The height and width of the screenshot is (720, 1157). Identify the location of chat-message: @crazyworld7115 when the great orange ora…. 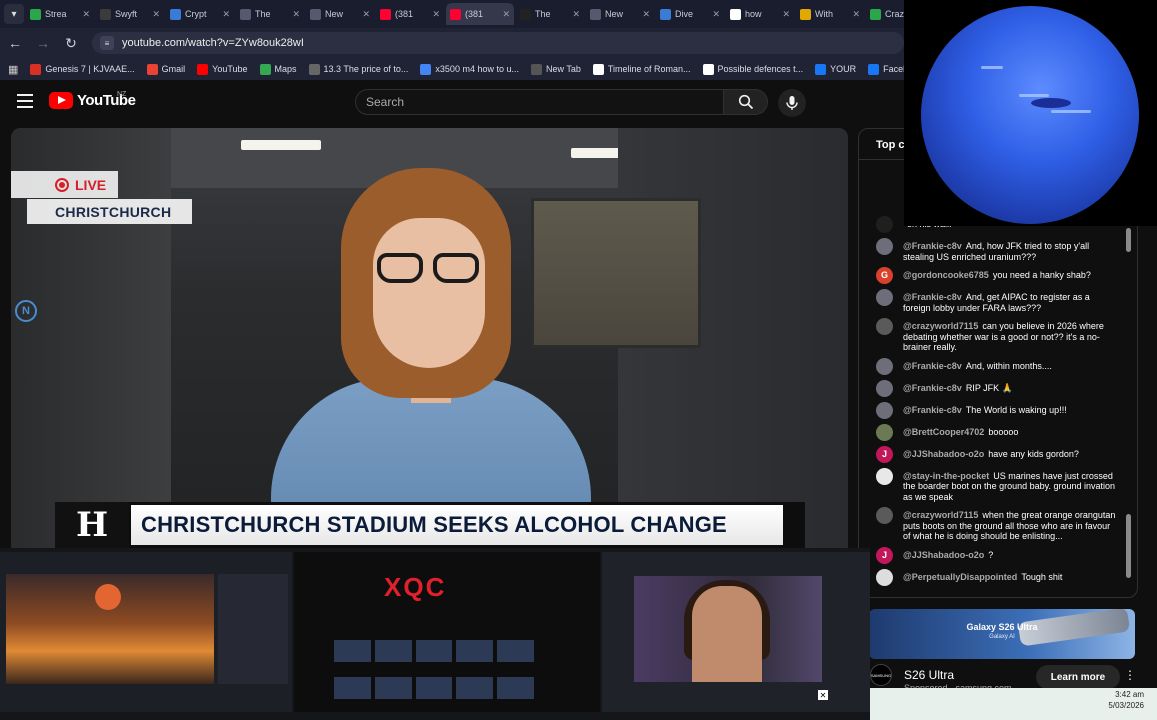
(994, 524).